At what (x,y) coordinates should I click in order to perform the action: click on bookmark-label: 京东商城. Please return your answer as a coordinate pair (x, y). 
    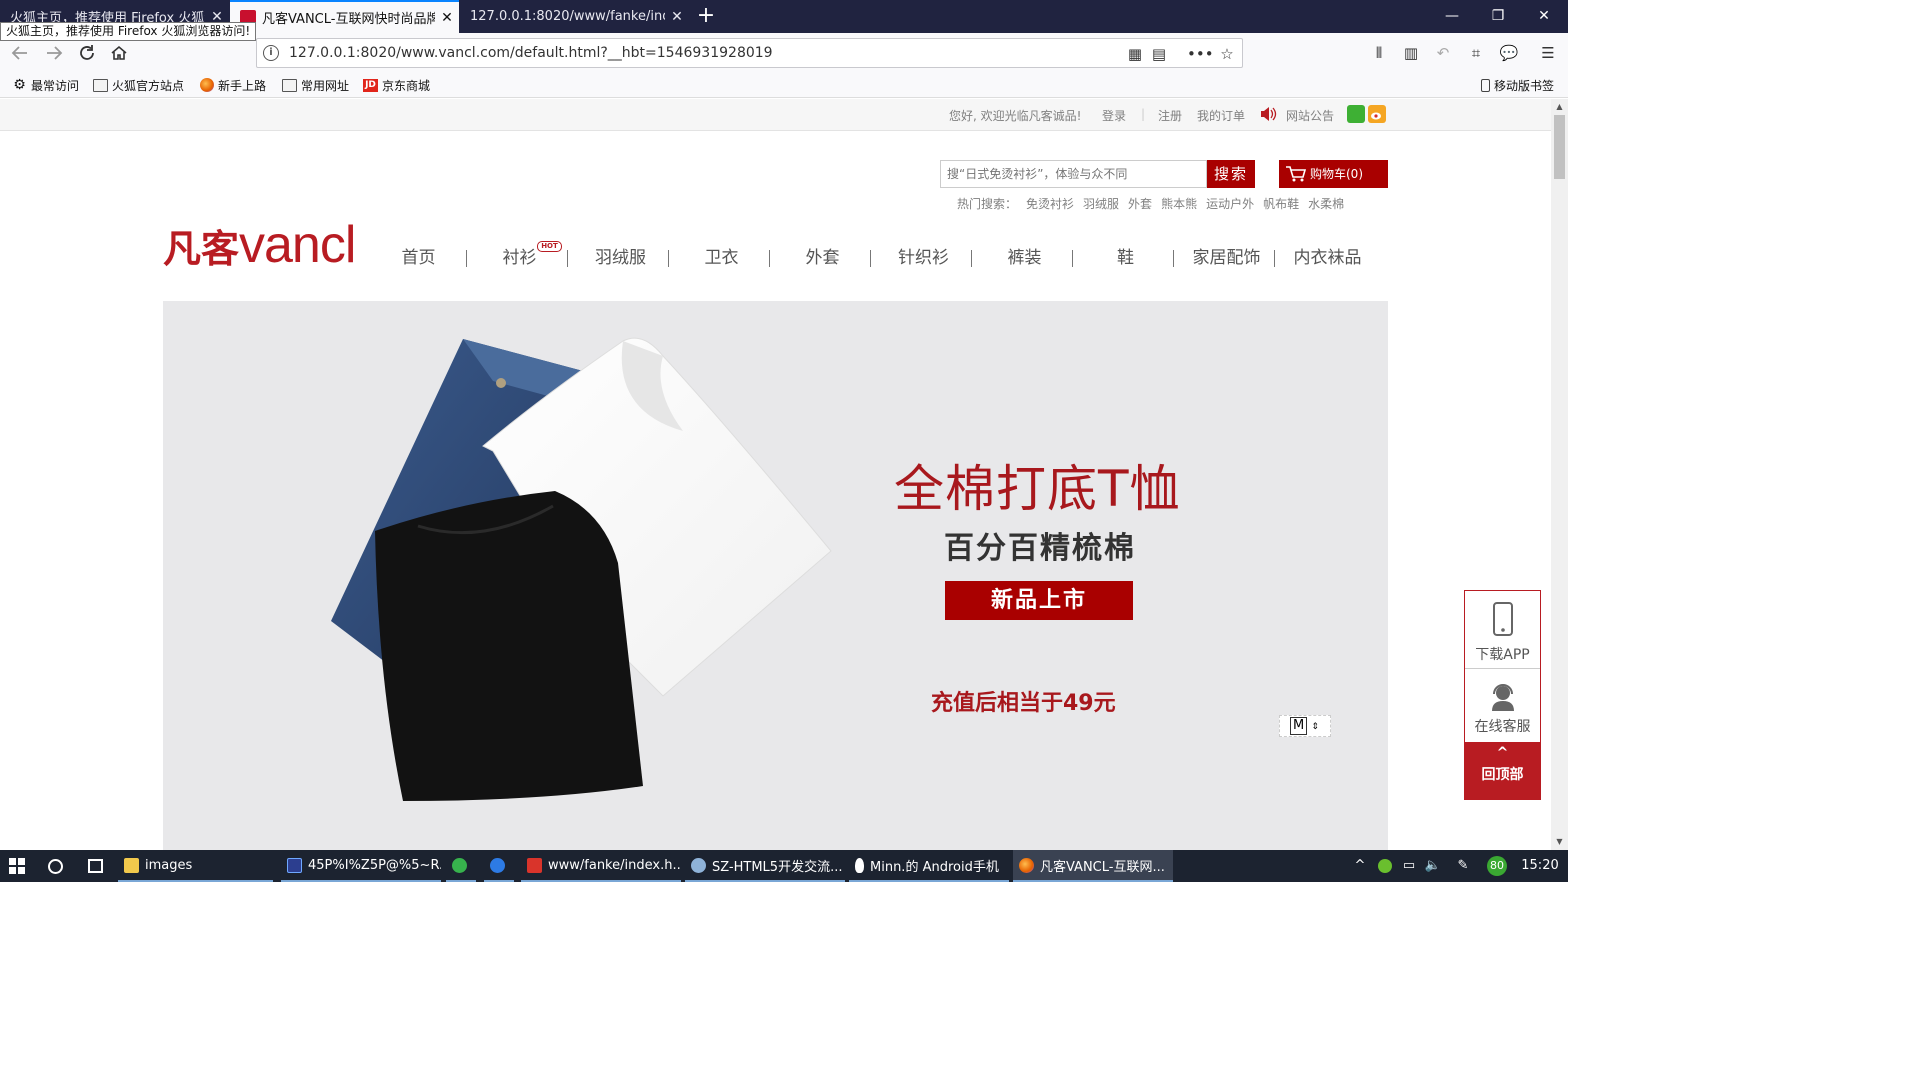
    Looking at the image, I should click on (406, 85).